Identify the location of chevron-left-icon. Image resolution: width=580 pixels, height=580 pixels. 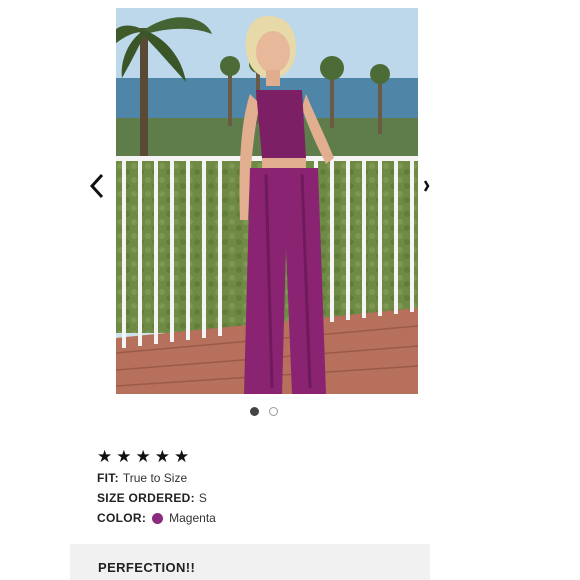
(97, 186).